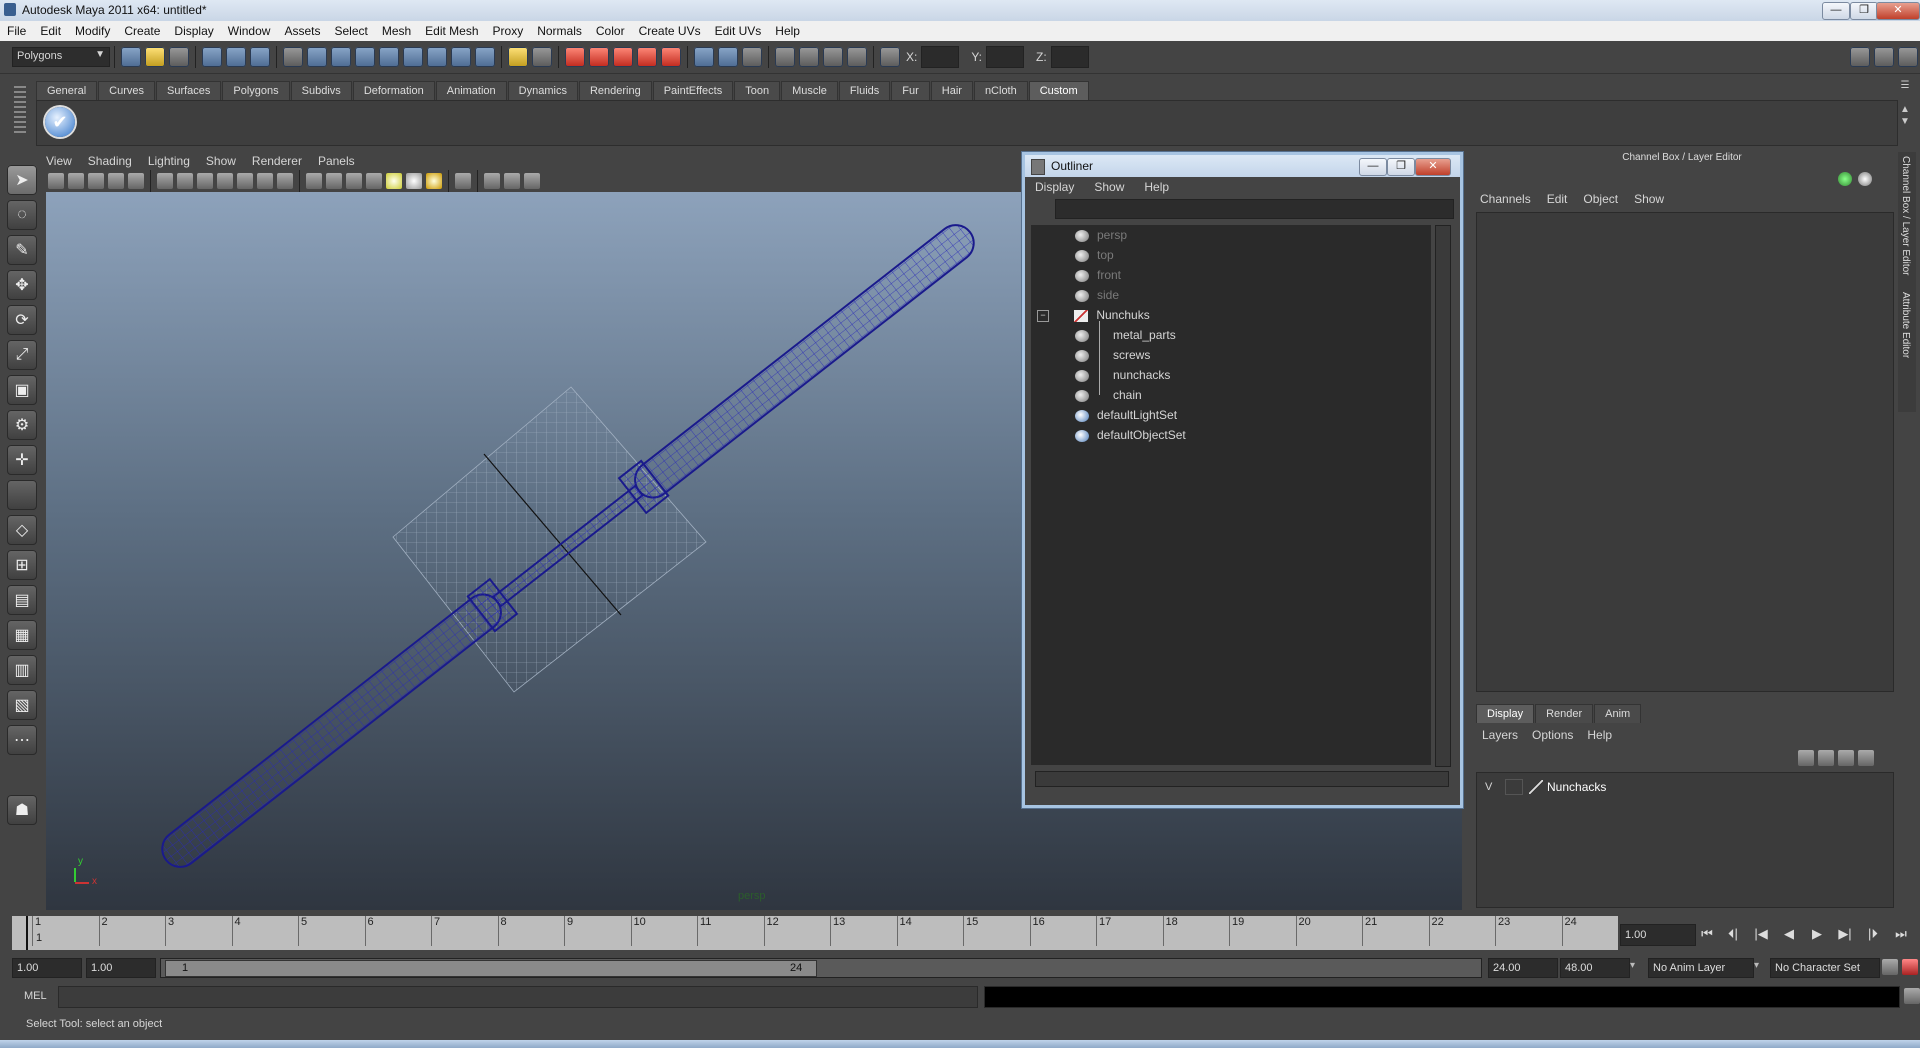  Describe the element at coordinates (256, 90) in the screenshot. I see `shelf-tab-polygons: Polygons` at that location.